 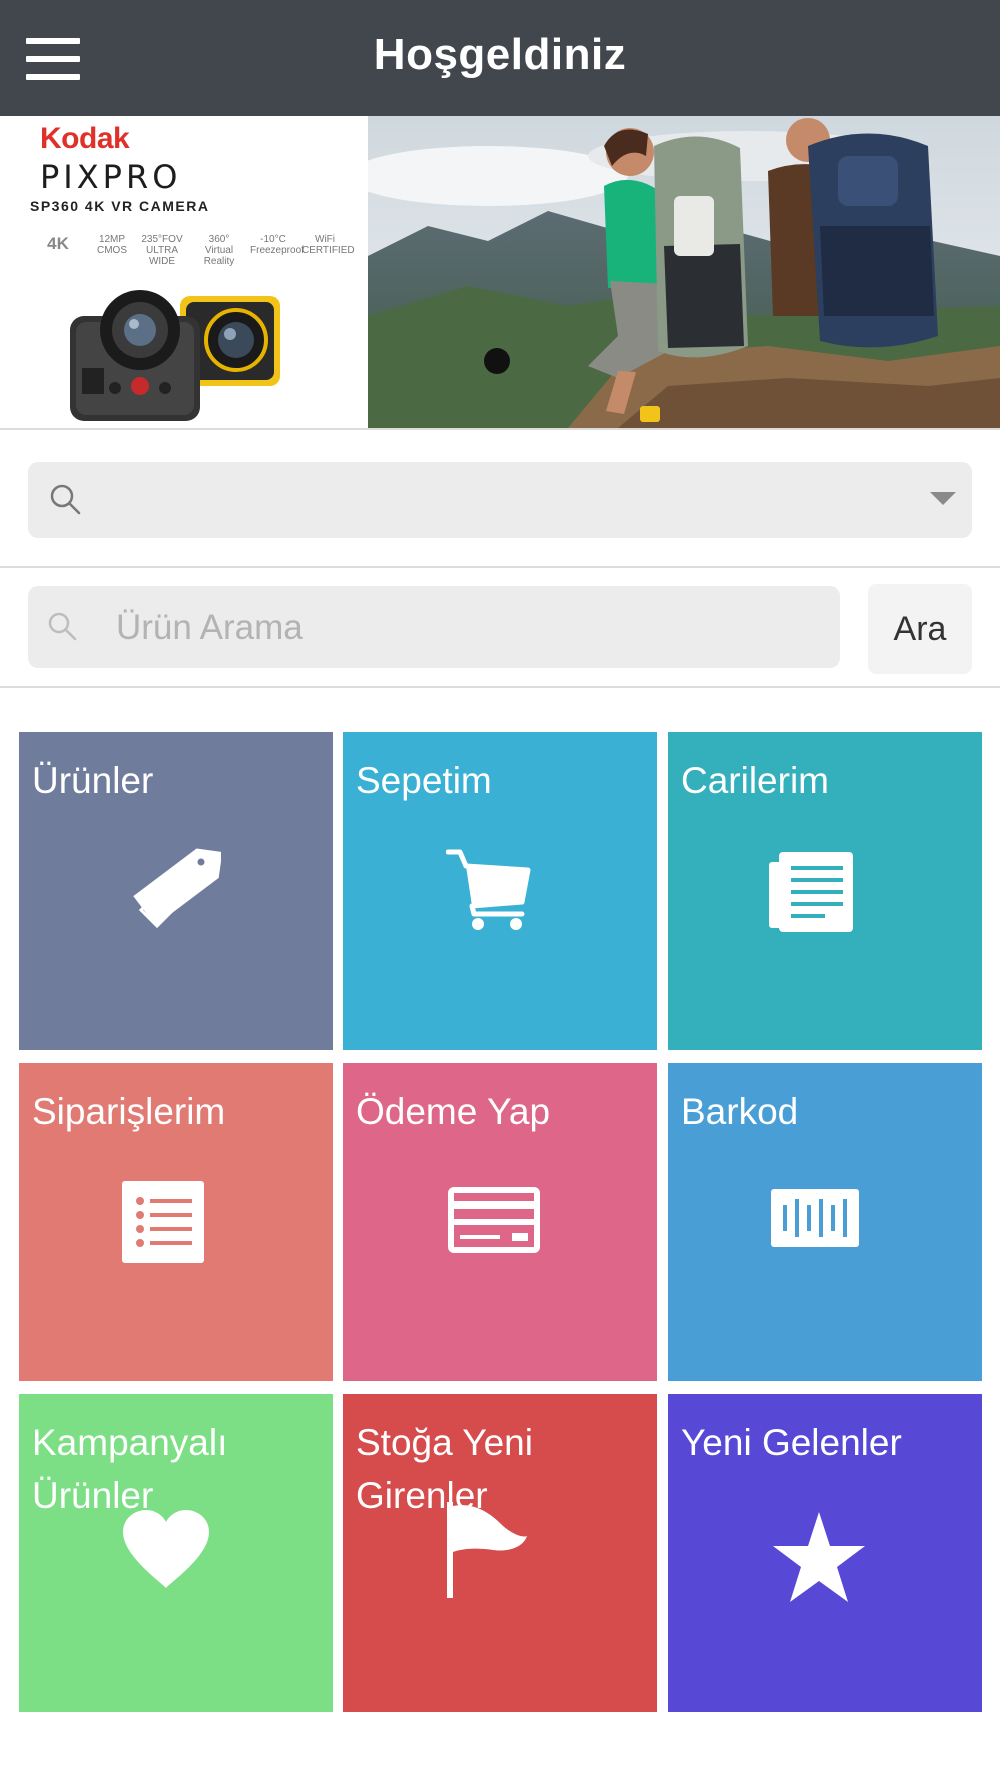 I want to click on list-icon, so click(x=163, y=1222).